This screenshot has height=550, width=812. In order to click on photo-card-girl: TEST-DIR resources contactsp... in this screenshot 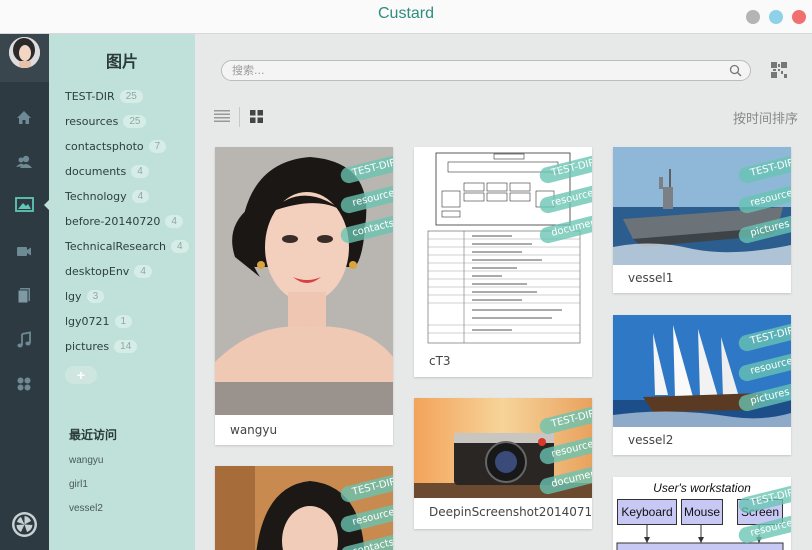, I will do `click(304, 508)`.